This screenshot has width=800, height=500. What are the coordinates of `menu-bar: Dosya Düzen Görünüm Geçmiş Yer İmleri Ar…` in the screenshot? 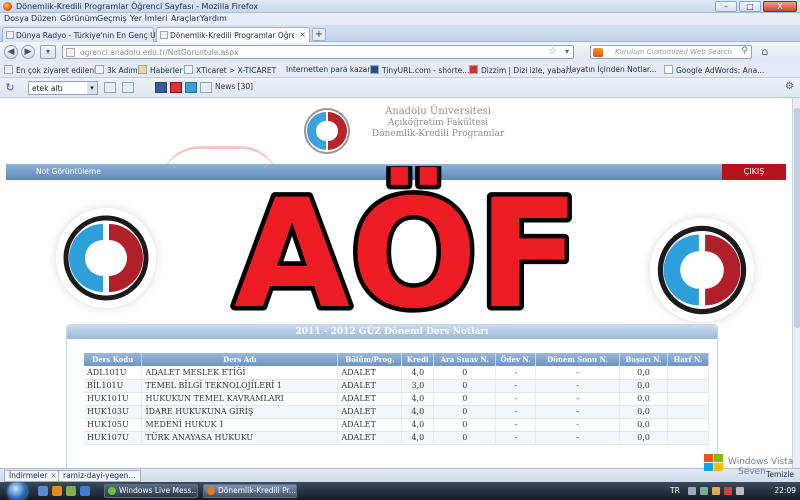 It's located at (400, 19).